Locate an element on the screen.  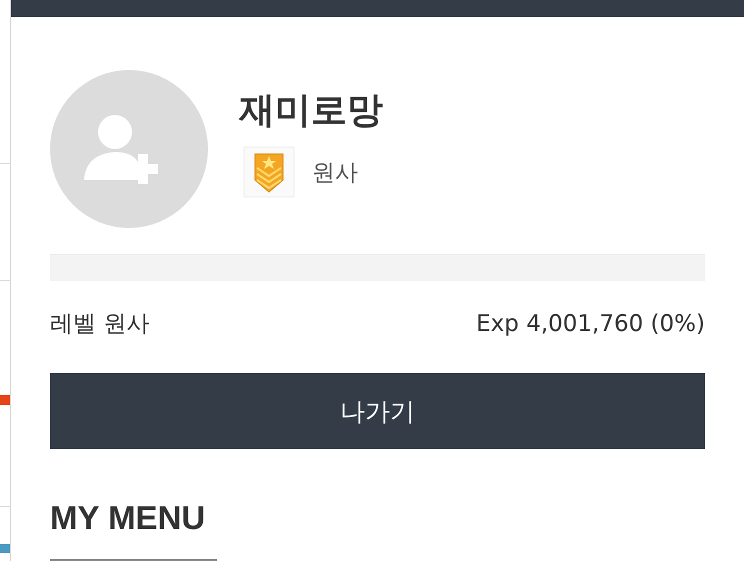
section-heading: MY MENU is located at coordinates (128, 518).